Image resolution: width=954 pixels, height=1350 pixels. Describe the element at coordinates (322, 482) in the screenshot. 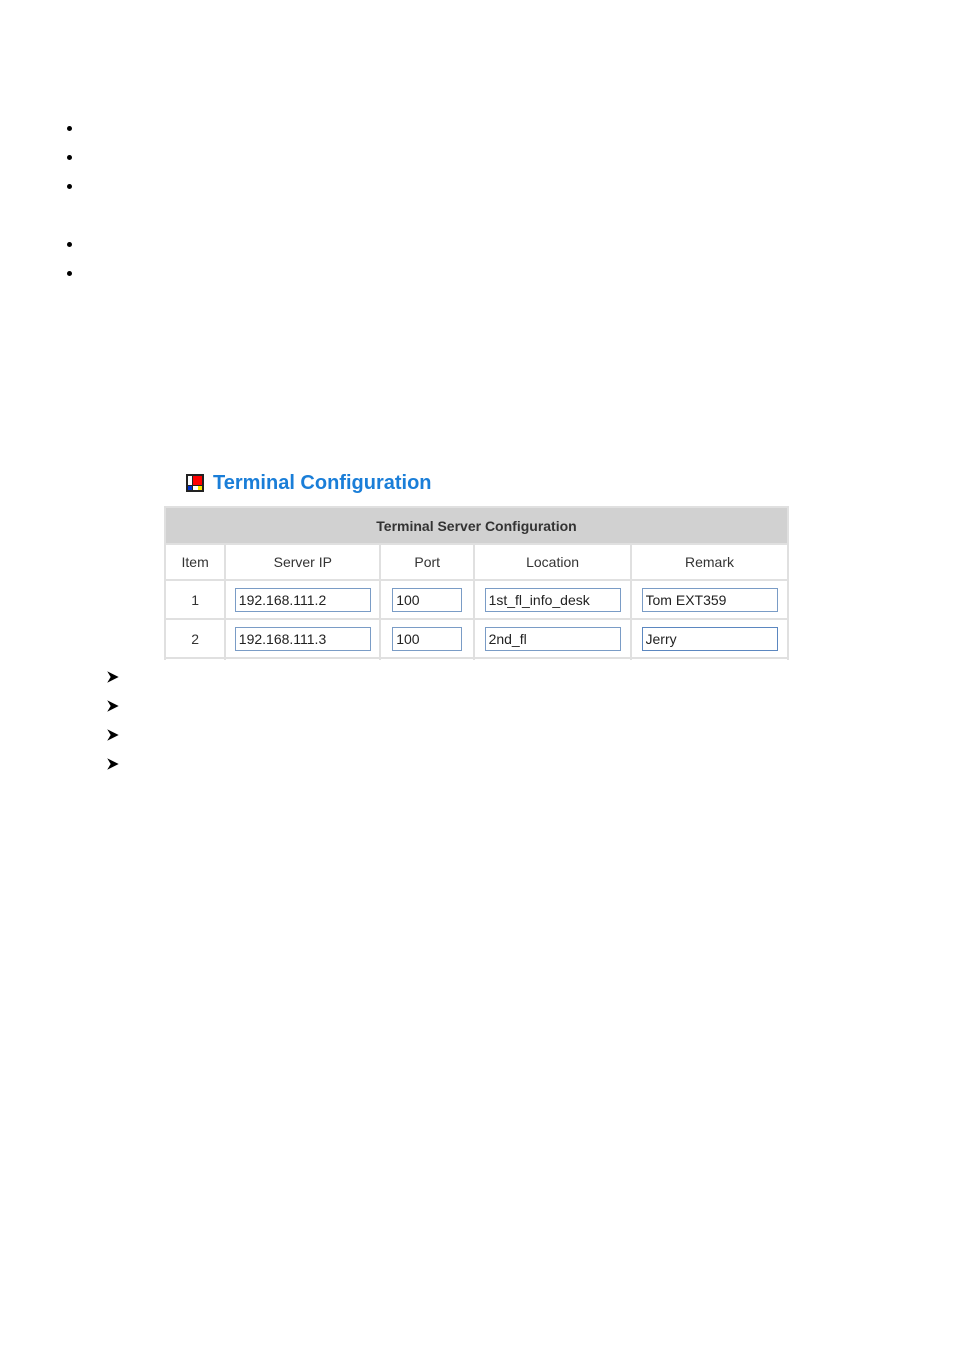

I see `page-title: Terminal Configuration` at that location.